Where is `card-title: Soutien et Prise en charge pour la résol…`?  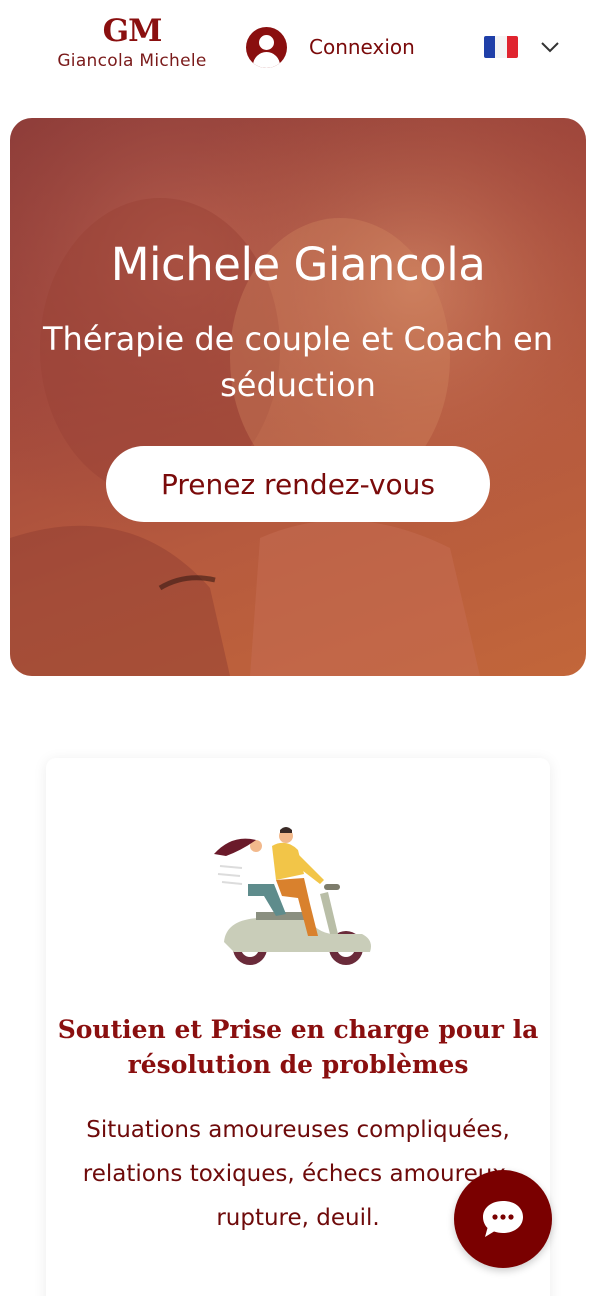
card-title: Soutien et Prise en charge pour la résol… is located at coordinates (298, 1047).